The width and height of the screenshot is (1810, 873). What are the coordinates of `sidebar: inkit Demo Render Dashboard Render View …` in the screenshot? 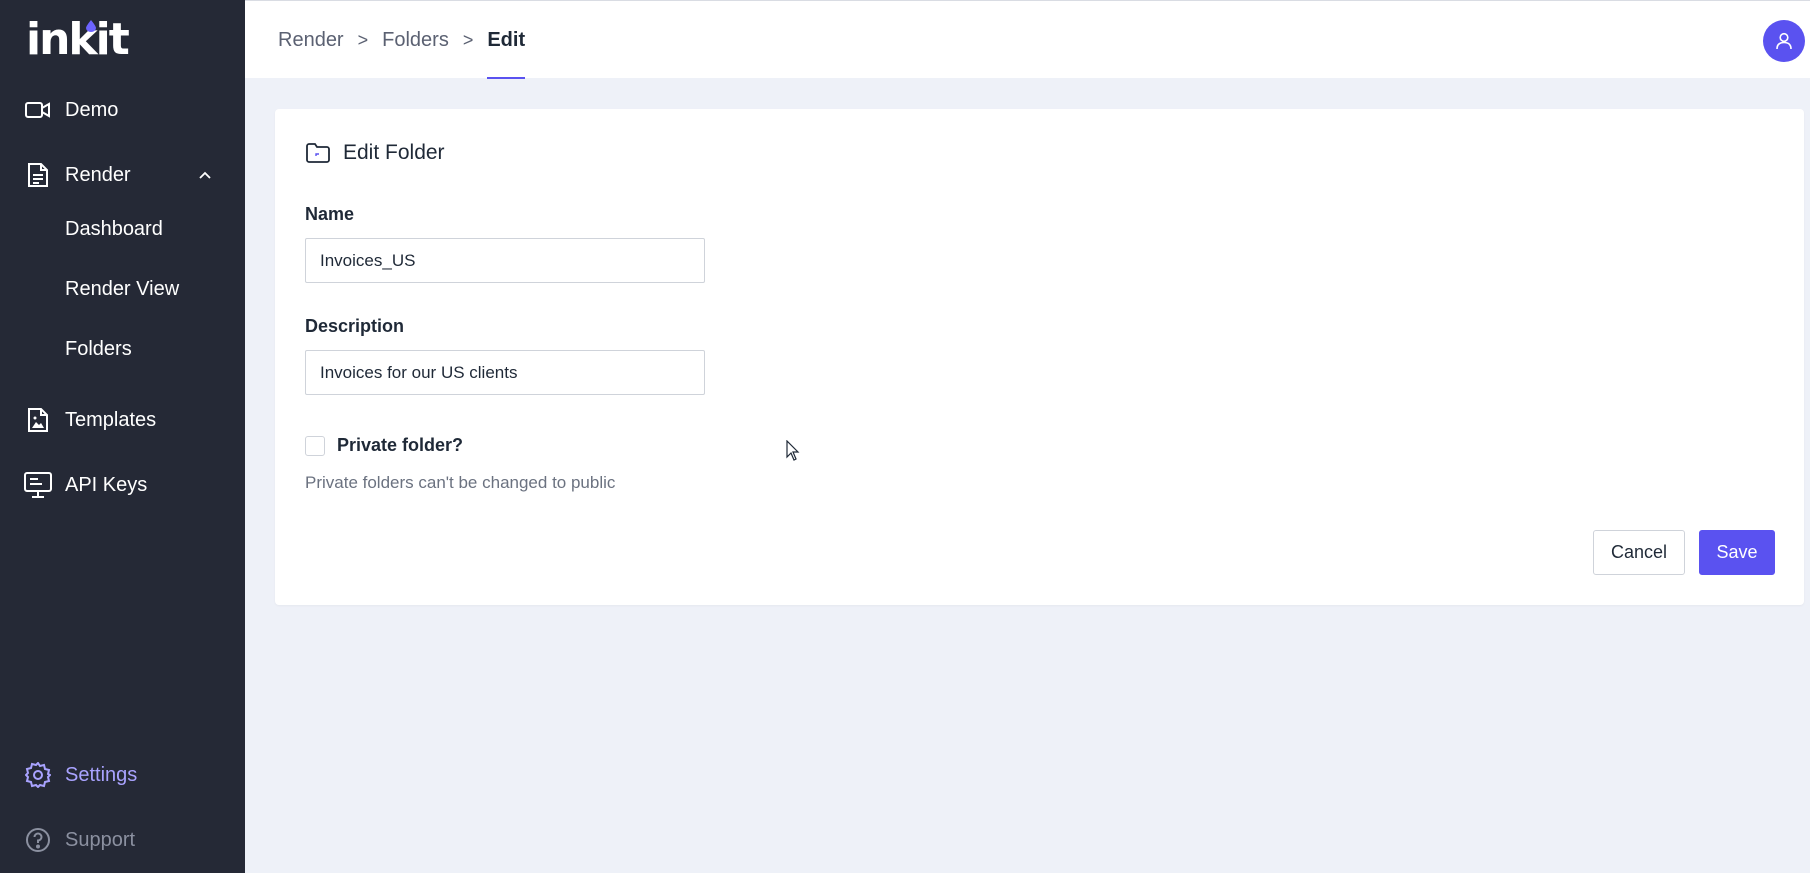 It's located at (122, 436).